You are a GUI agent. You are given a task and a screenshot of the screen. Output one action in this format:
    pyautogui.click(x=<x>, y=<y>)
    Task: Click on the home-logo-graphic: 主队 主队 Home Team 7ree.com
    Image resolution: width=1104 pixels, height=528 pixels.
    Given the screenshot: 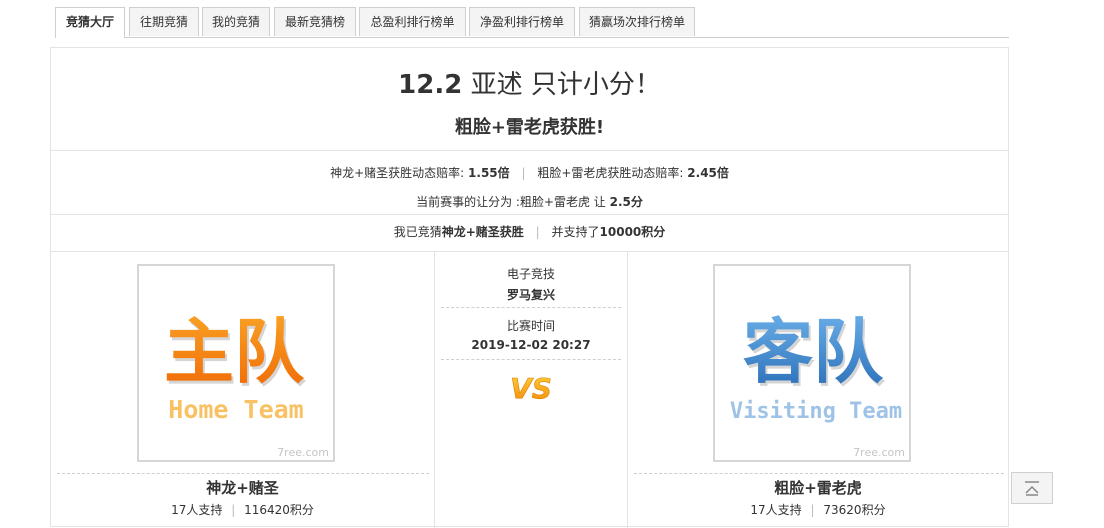 What is the action you would take?
    pyautogui.click(x=246, y=385)
    